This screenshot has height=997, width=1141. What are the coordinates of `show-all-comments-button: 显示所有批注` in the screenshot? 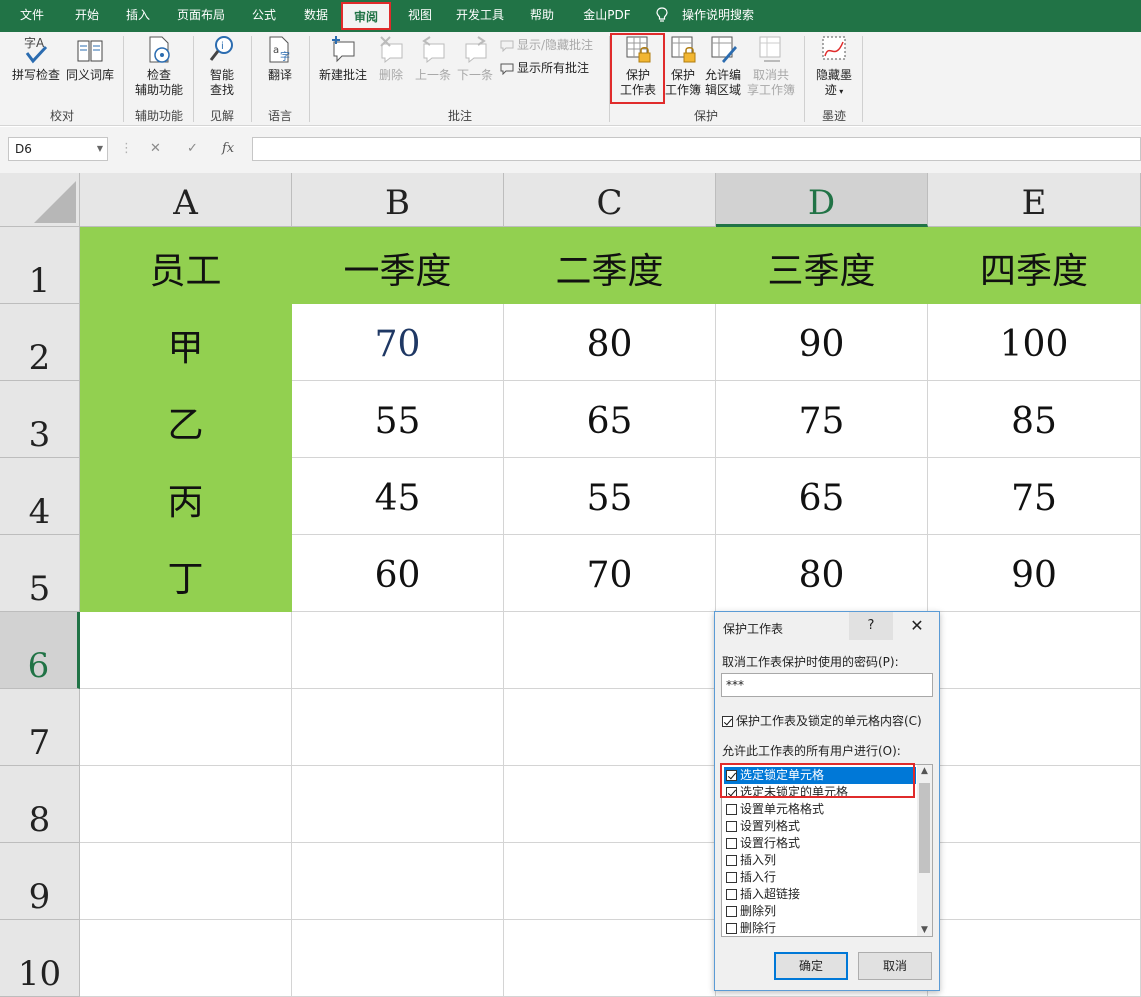 It's located at (544, 68).